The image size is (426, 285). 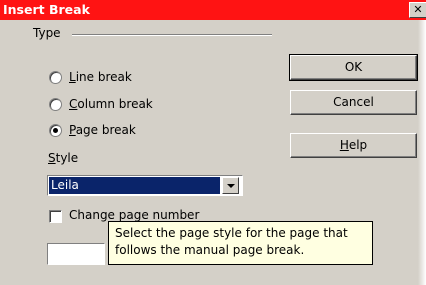 I want to click on chevron-down-icon, so click(x=230, y=185).